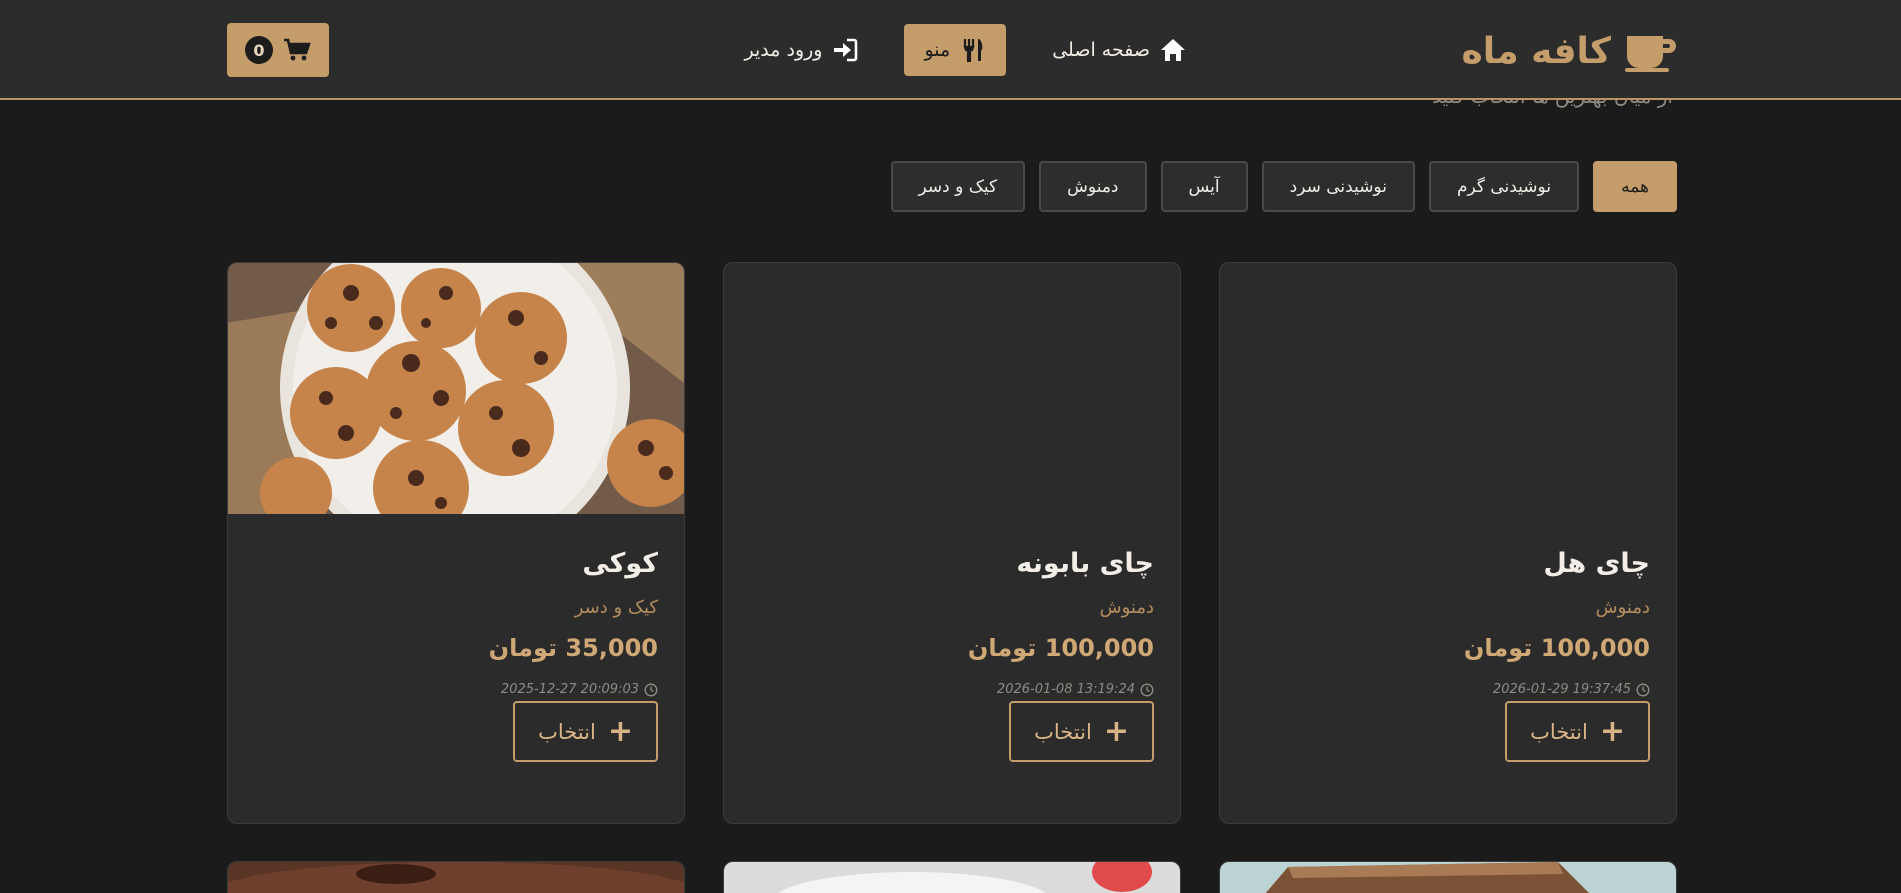  What do you see at coordinates (620, 563) in the screenshot?
I see `product-title: کوکی` at bounding box center [620, 563].